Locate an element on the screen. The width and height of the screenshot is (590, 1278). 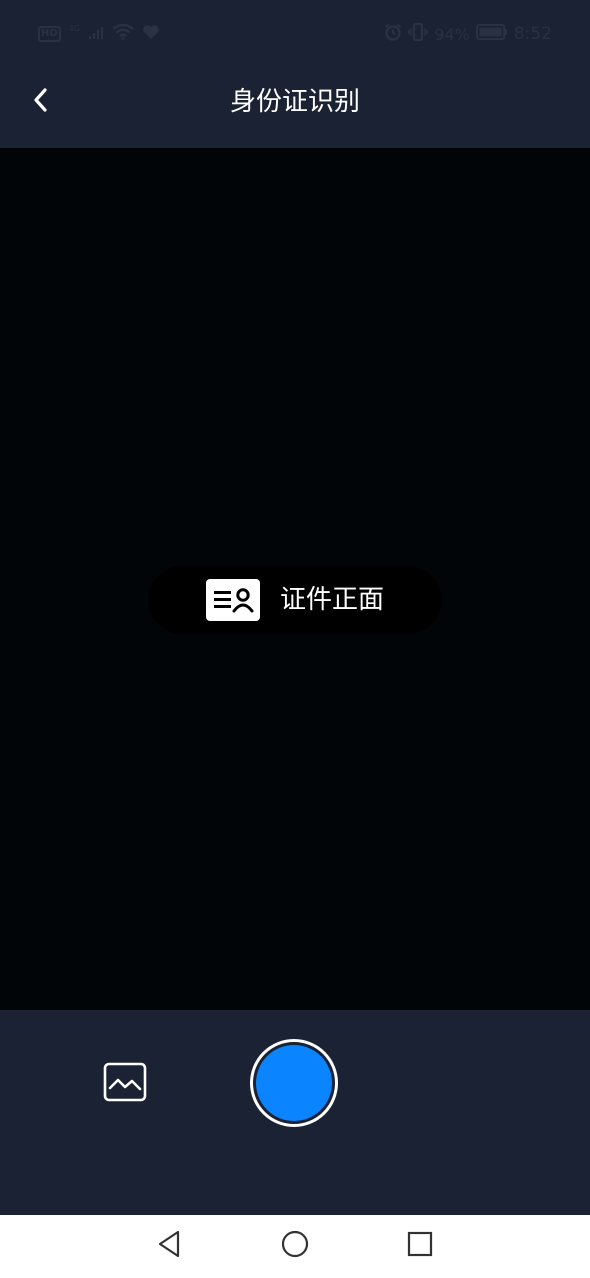
status-right-group: 94% 8:52 is located at coordinates (468, 34).